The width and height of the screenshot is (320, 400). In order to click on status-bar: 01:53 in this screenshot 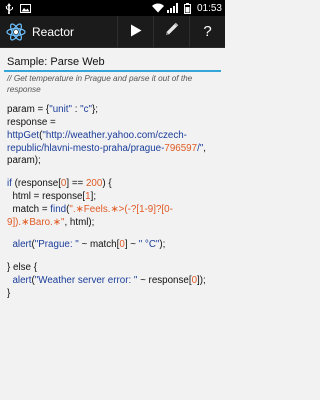, I will do `click(112, 8)`.